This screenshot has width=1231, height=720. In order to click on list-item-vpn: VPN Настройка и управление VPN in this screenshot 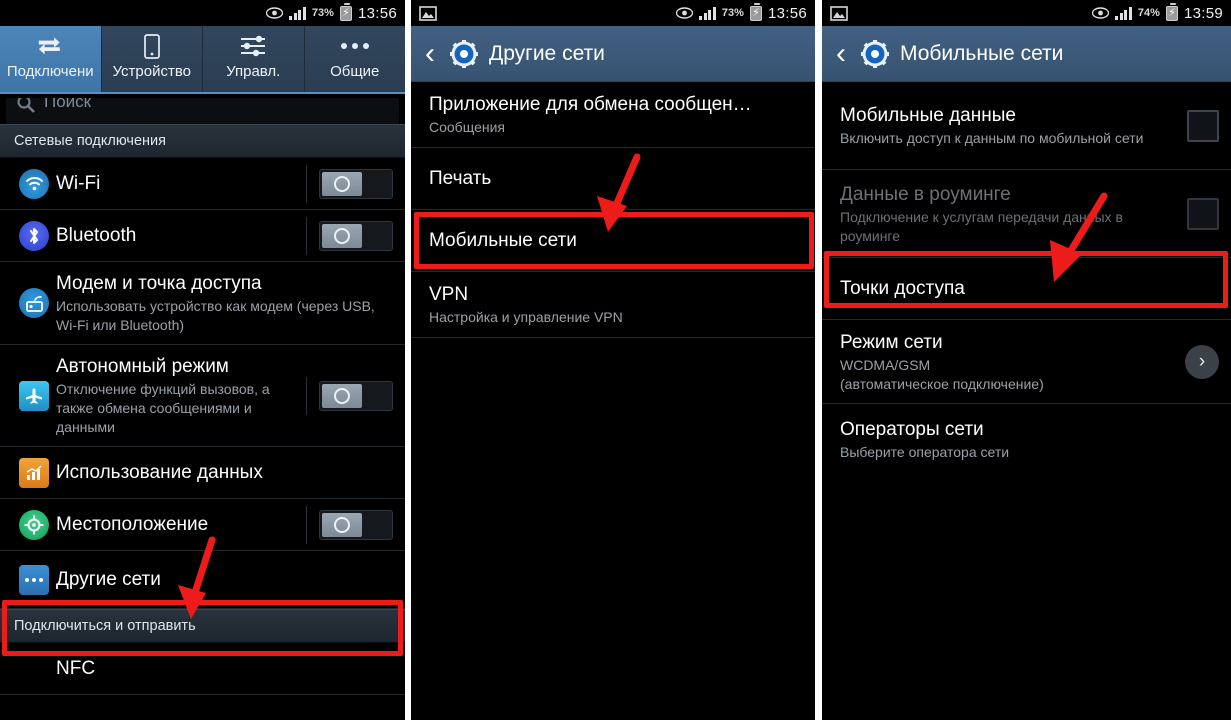, I will do `click(613, 305)`.